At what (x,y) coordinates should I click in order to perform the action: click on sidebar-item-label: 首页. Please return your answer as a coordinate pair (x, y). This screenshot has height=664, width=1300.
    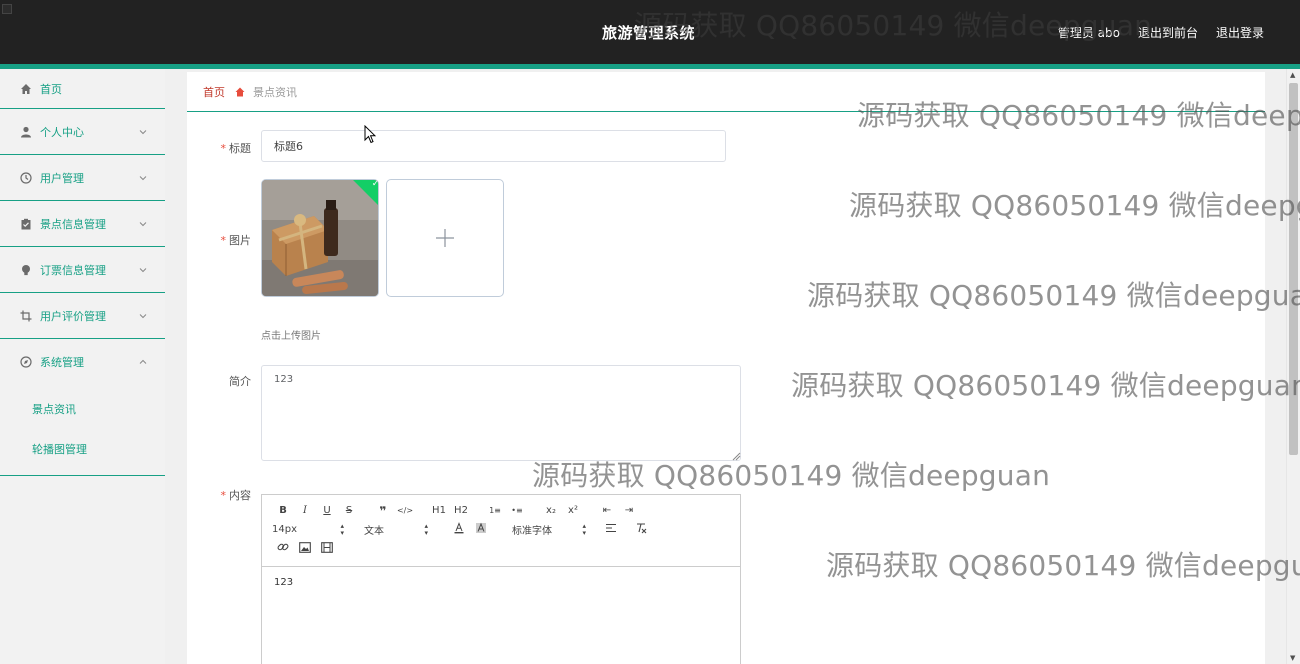
    Looking at the image, I should click on (51, 89).